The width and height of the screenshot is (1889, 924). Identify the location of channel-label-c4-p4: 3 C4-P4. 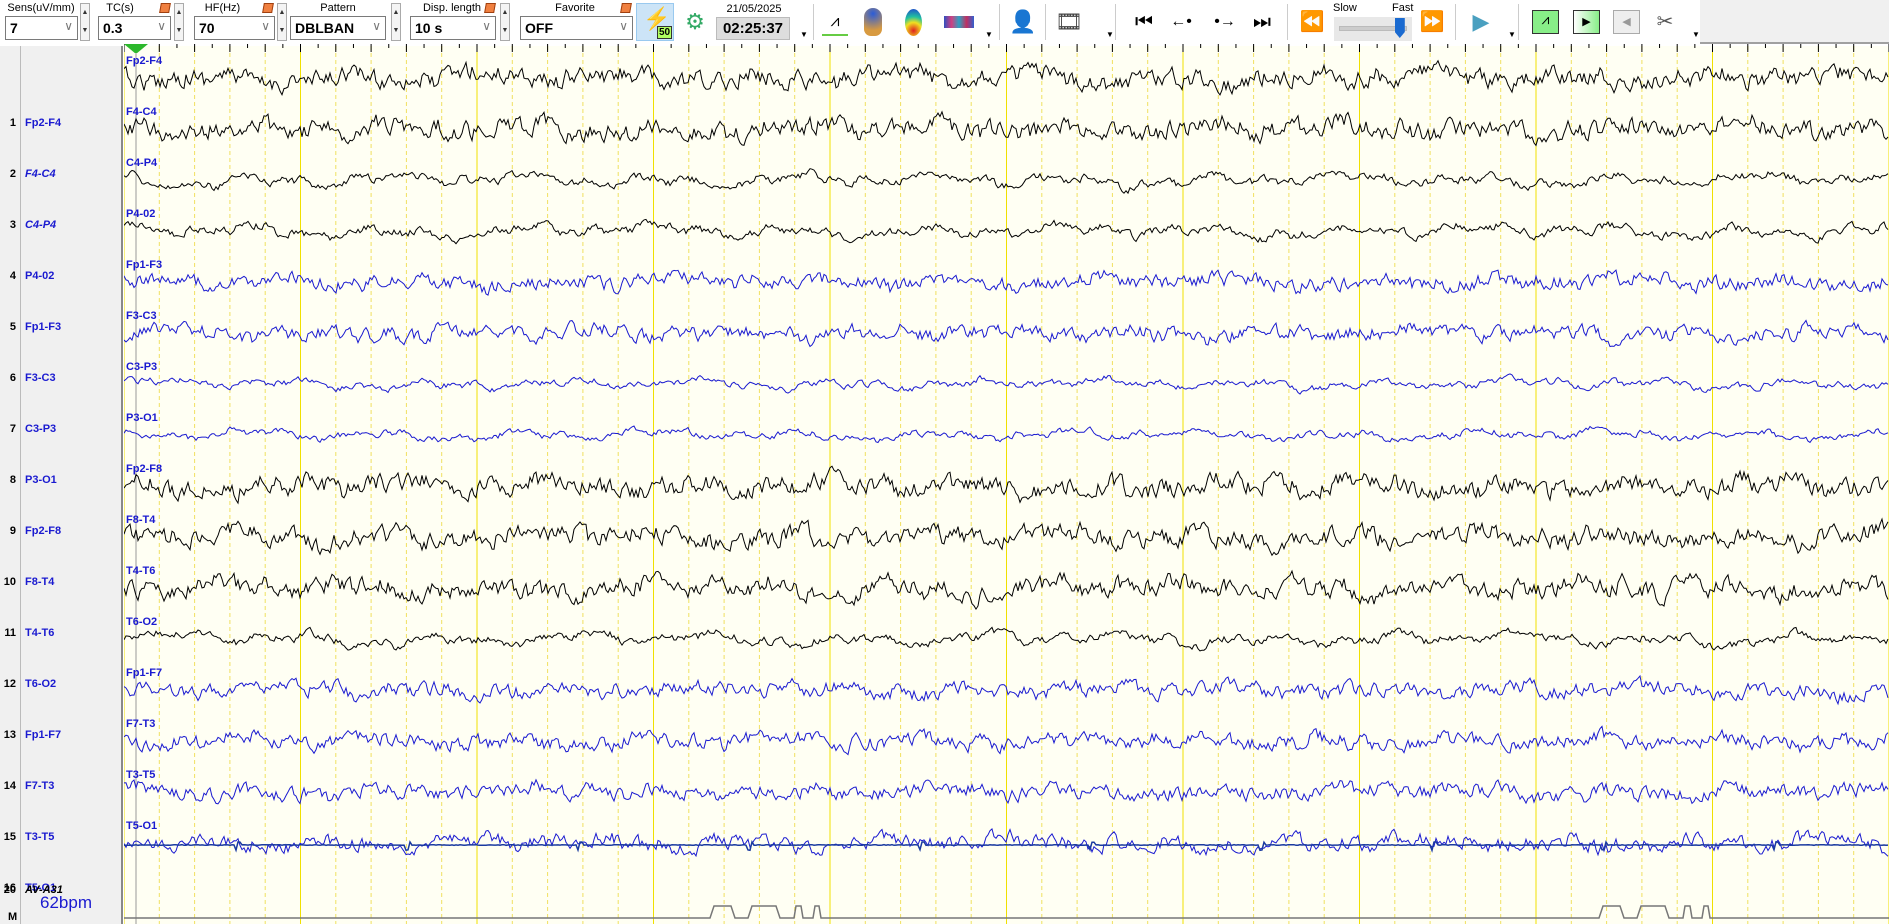
(61, 227).